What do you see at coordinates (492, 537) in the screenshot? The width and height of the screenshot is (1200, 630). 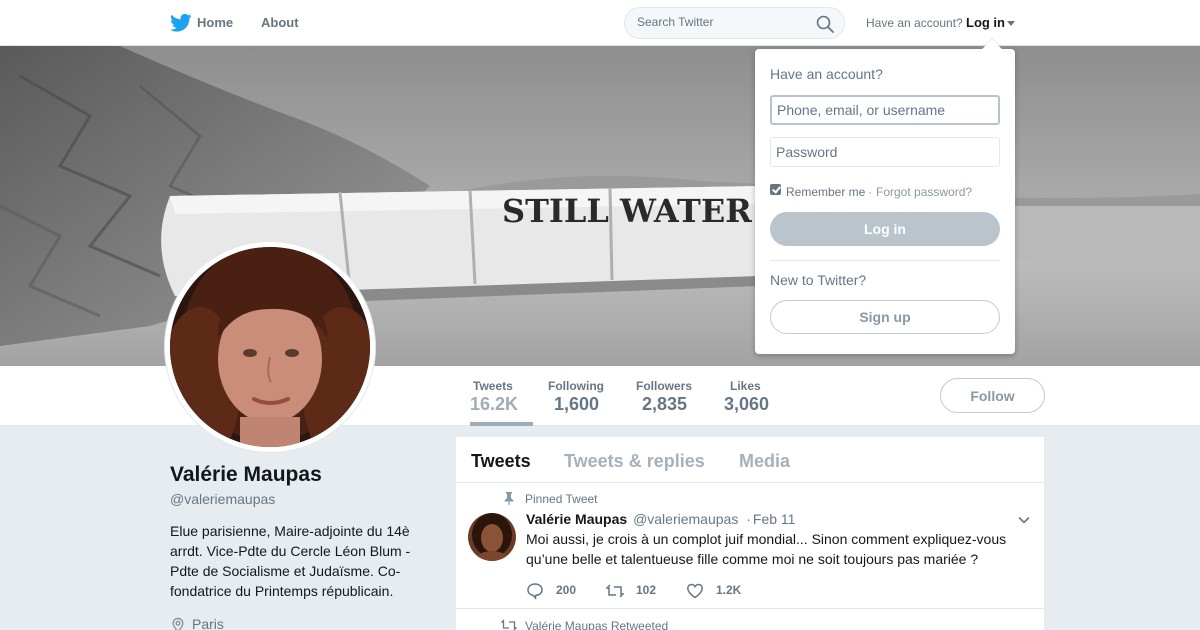 I see `tweet-avatar` at bounding box center [492, 537].